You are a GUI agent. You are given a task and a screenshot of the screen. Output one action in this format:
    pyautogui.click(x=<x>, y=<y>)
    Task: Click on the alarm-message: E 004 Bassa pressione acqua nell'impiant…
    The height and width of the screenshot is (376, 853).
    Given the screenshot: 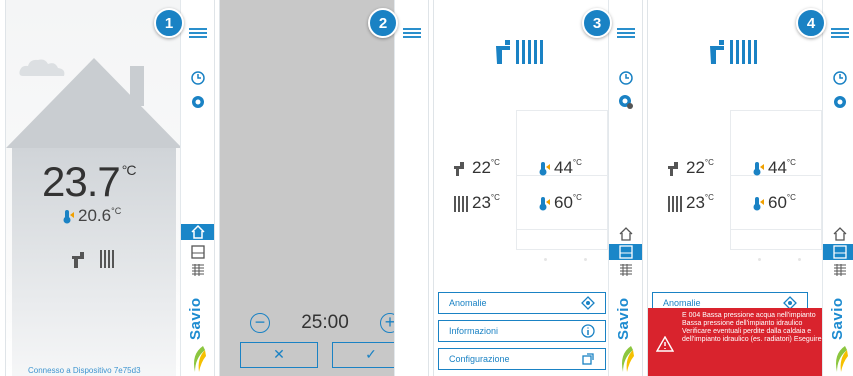 What is the action you would take?
    pyautogui.click(x=752, y=327)
    